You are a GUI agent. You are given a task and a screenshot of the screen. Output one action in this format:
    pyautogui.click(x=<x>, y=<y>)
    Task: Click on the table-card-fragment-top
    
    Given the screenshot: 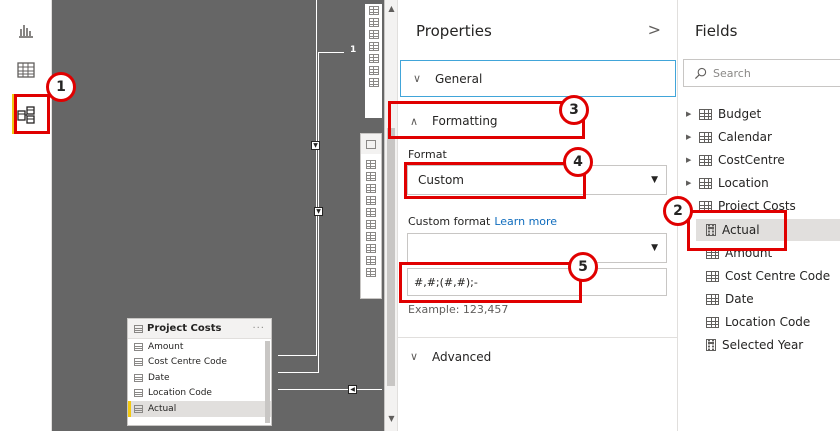 What is the action you would take?
    pyautogui.click(x=373, y=61)
    